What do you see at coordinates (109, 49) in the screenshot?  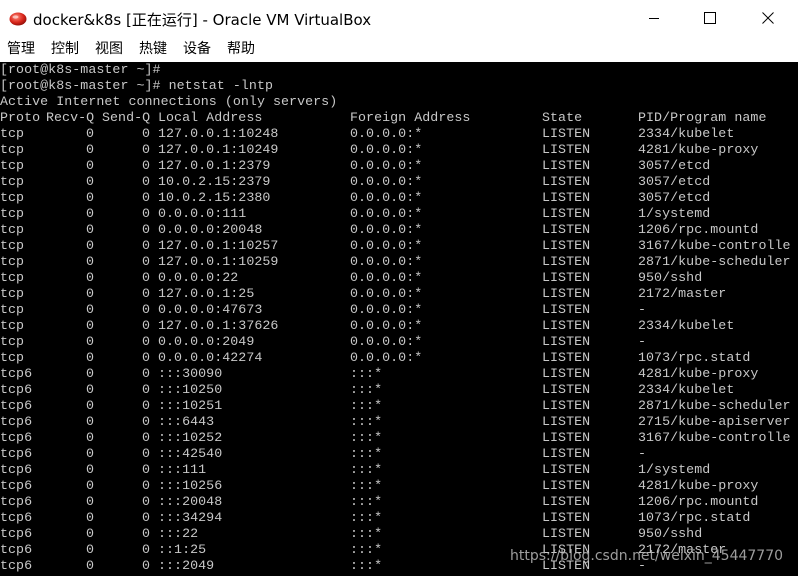 I see `menu-view: 视图` at bounding box center [109, 49].